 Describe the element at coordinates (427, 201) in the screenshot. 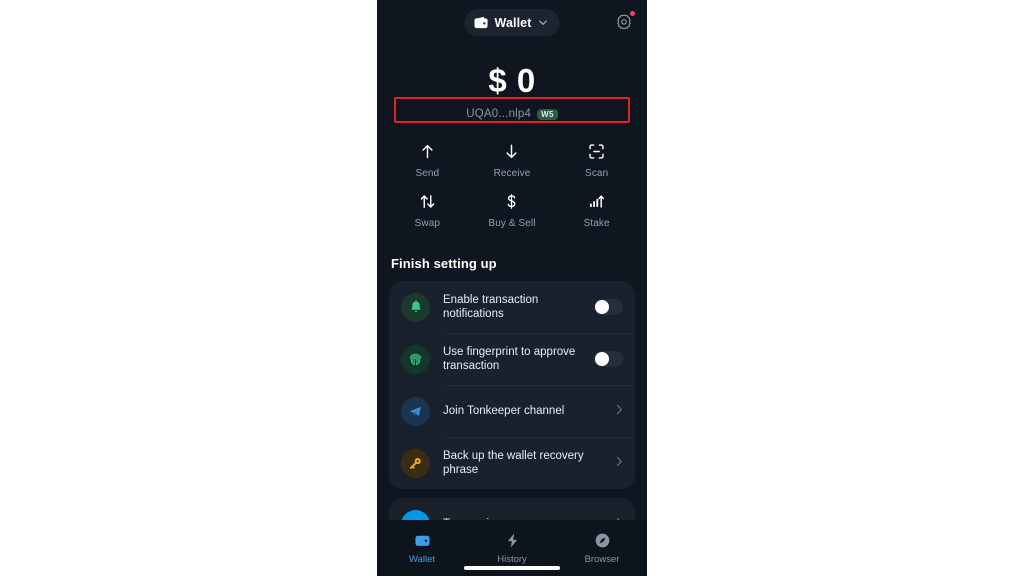

I see `swap-arrows-icon` at that location.